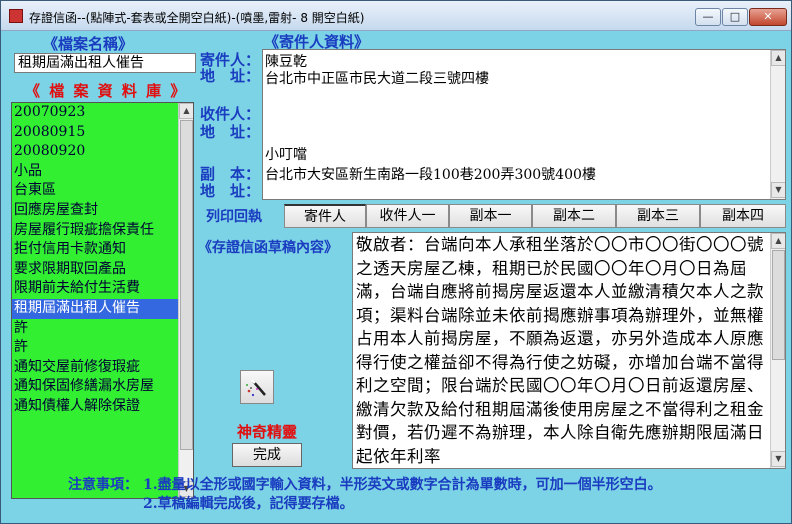 The image size is (792, 524). I want to click on list-item: 租期屆滿出租人催告, so click(95, 308).